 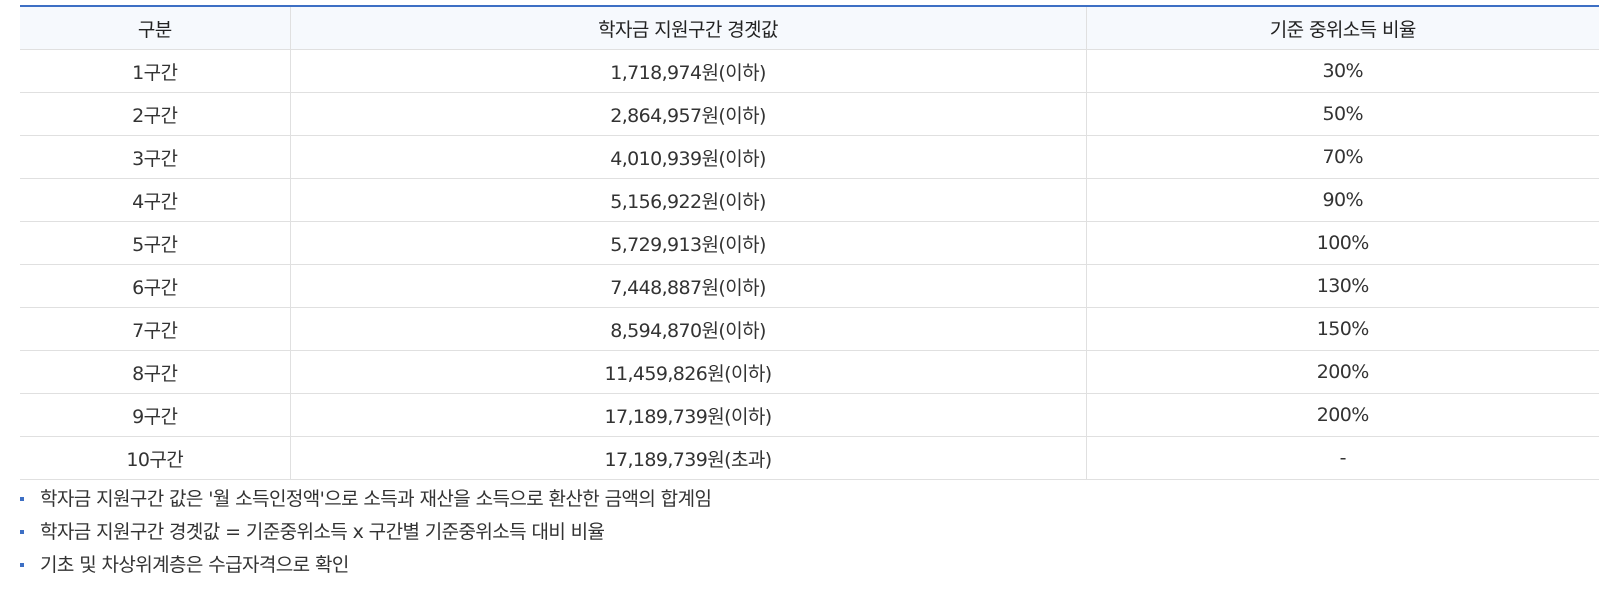 What do you see at coordinates (687, 157) in the screenshot?
I see `cell-threshold: 4,010,939원(이하)` at bounding box center [687, 157].